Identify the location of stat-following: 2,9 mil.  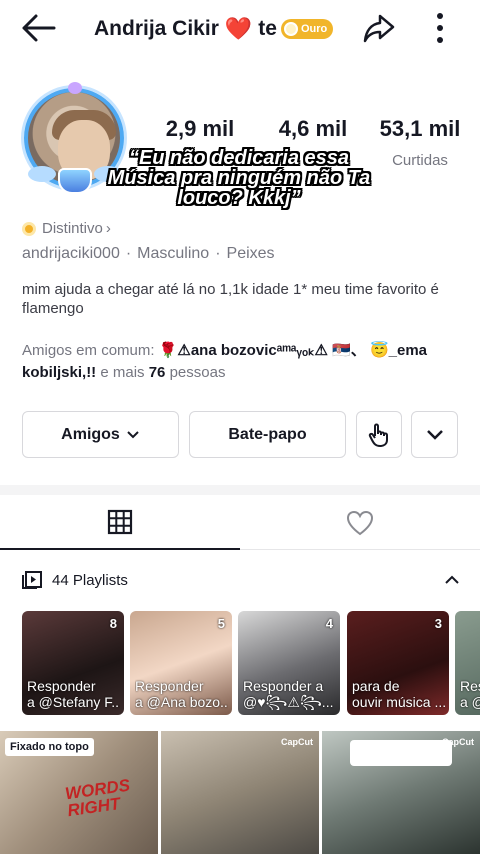
(200, 129).